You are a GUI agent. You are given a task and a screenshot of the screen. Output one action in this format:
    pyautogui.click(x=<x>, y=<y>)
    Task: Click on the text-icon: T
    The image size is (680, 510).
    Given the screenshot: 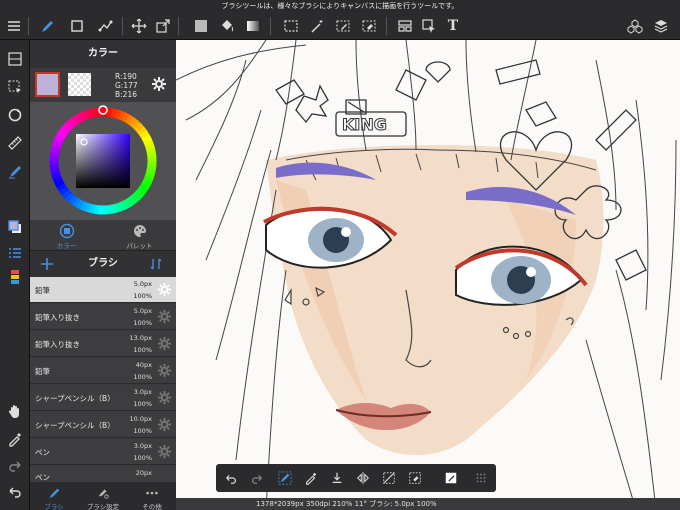 What is the action you would take?
    pyautogui.click(x=453, y=26)
    